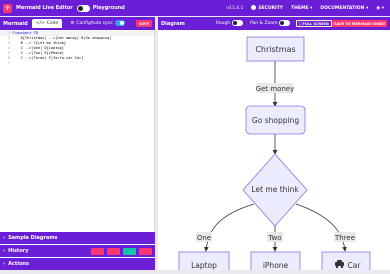 This screenshot has height=274, width=390. I want to click on history-timeline-button, so click(97, 251).